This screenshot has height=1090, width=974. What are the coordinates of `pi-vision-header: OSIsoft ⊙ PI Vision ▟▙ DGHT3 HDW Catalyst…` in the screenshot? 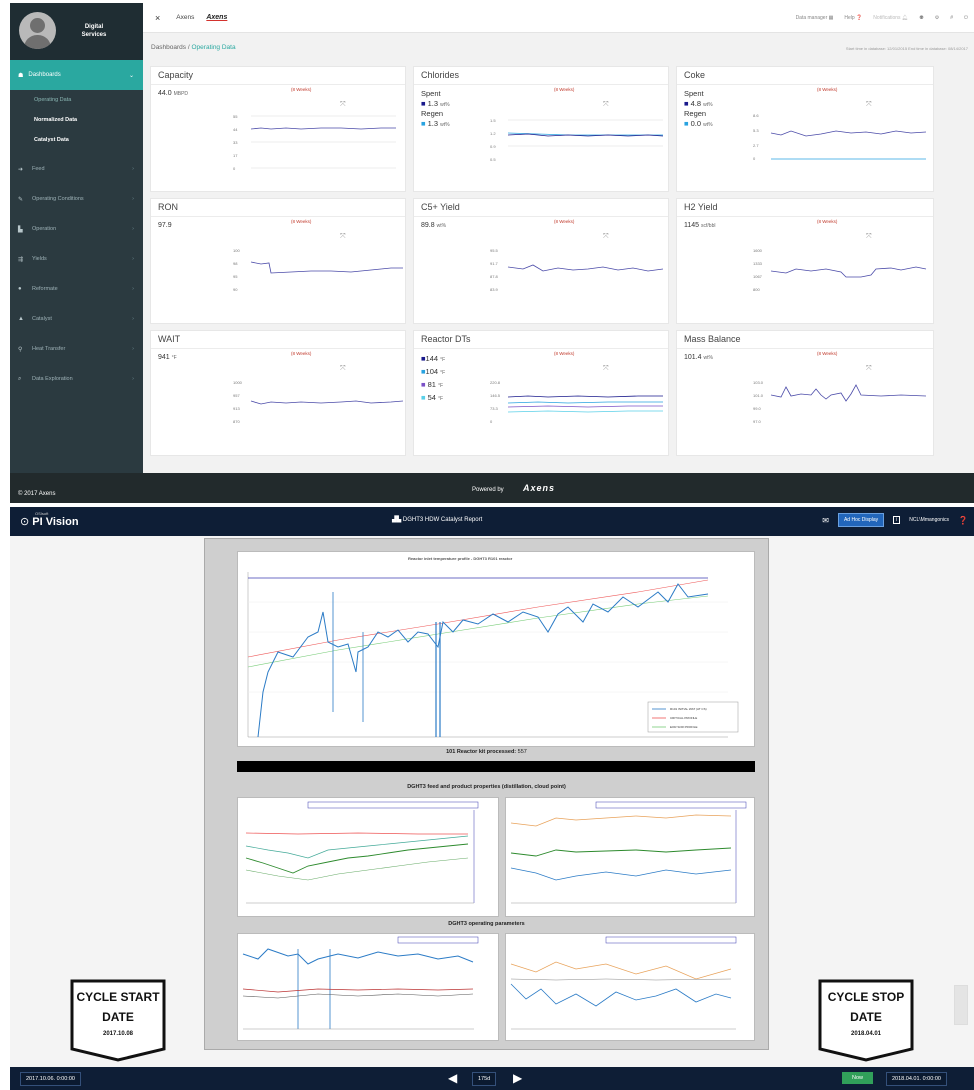 It's located at (492, 521).